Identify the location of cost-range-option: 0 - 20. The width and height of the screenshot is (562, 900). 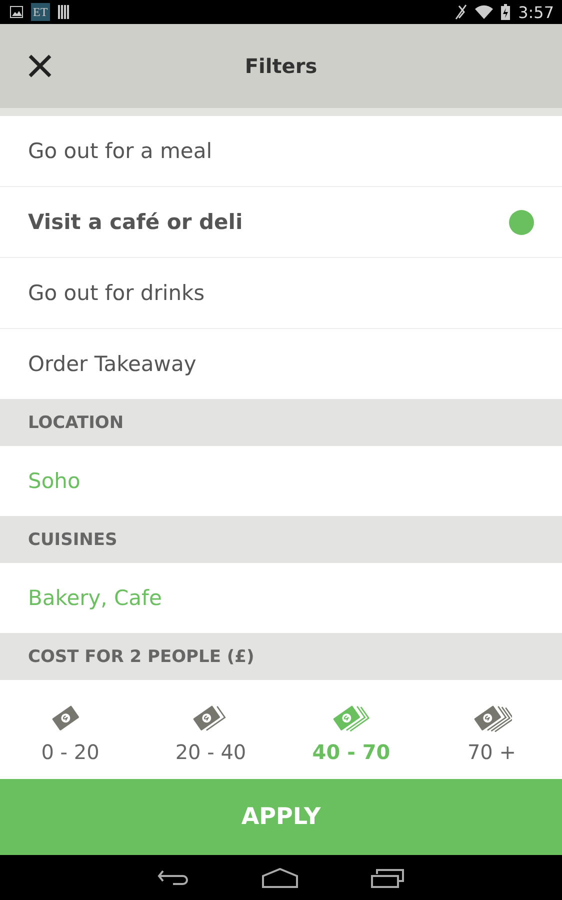
(70, 729).